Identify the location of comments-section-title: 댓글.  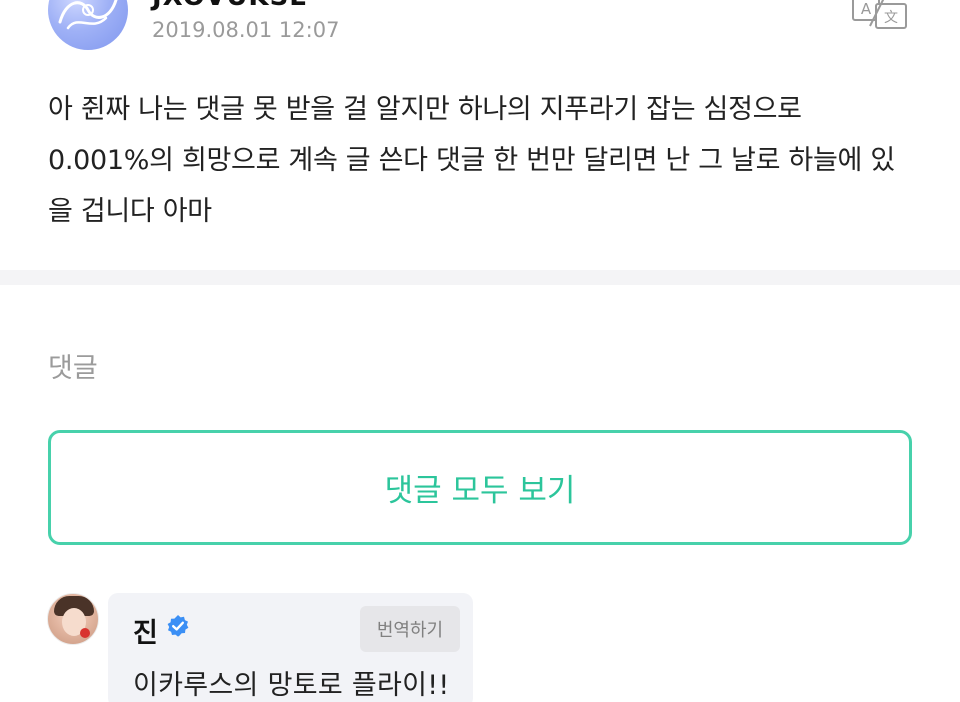
(73, 368).